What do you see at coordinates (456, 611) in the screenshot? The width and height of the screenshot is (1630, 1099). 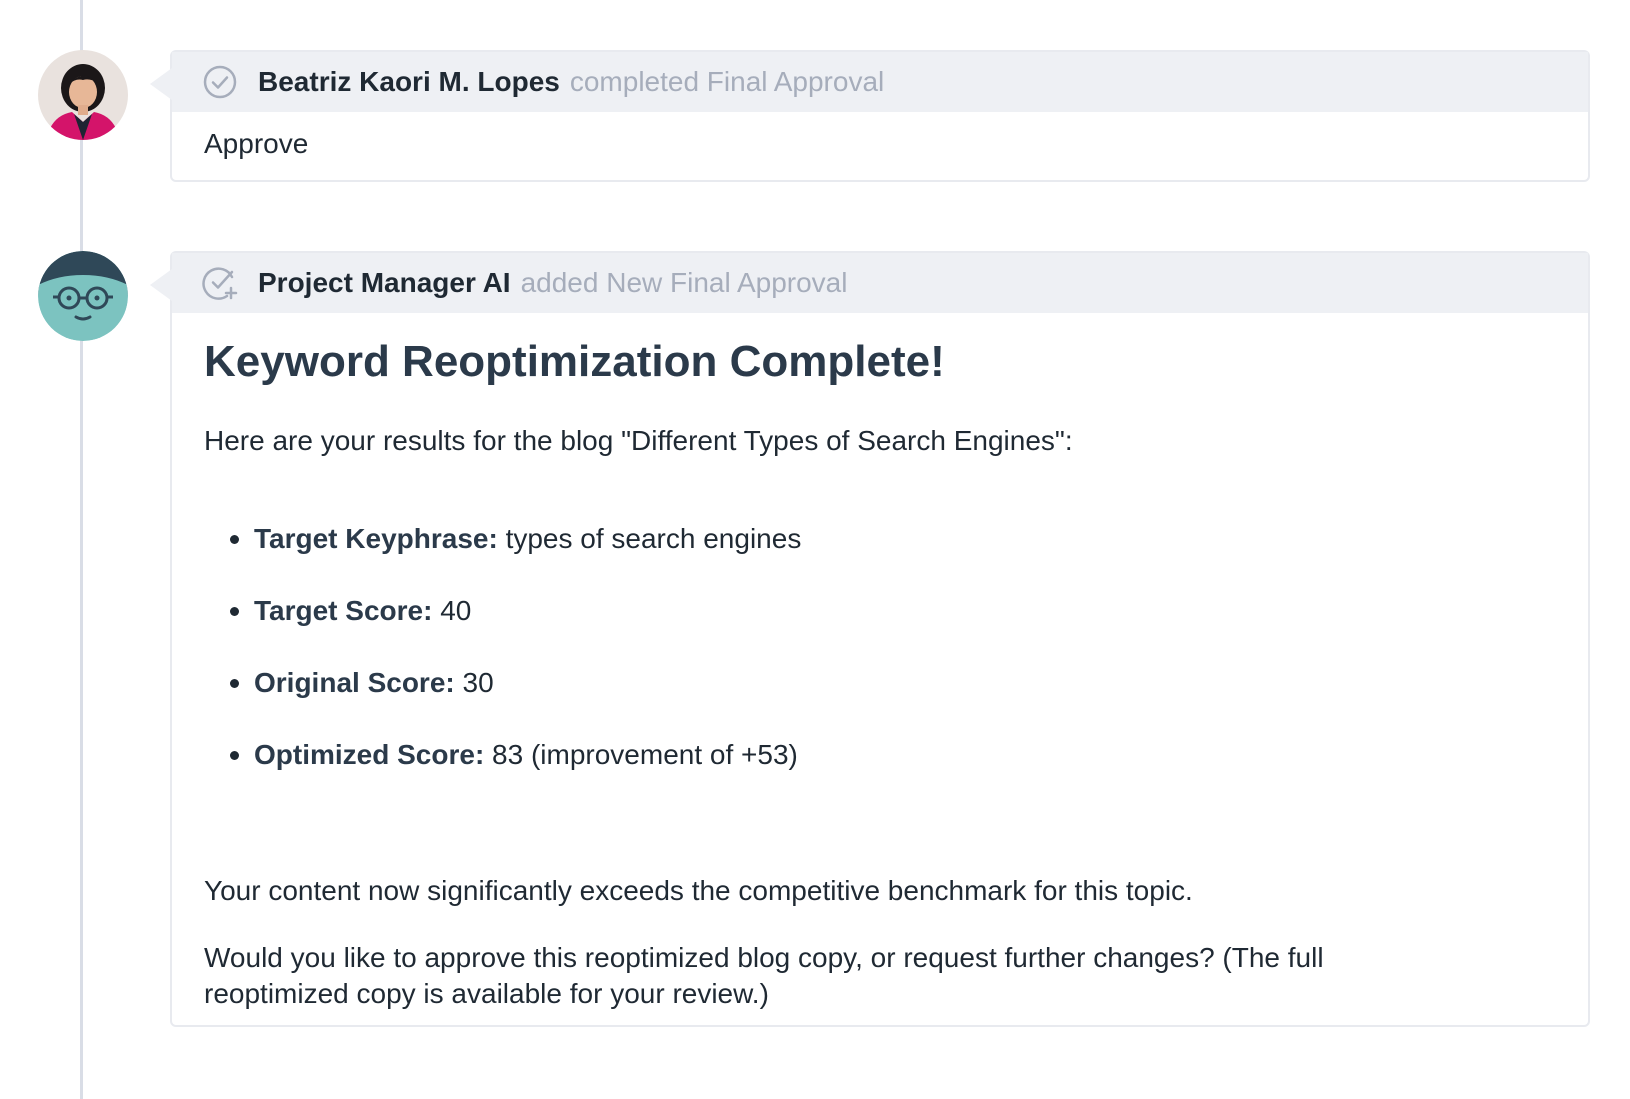 I see `result-value: 40` at bounding box center [456, 611].